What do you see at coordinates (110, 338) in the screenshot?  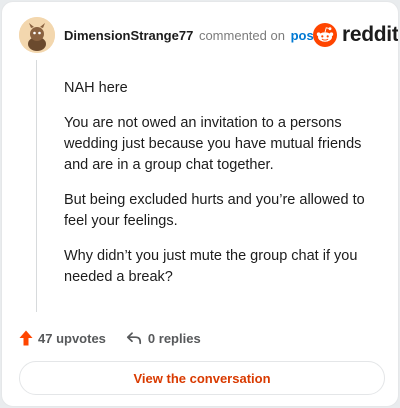 I see `comment-actions: 47 upvotes 0 replies` at bounding box center [110, 338].